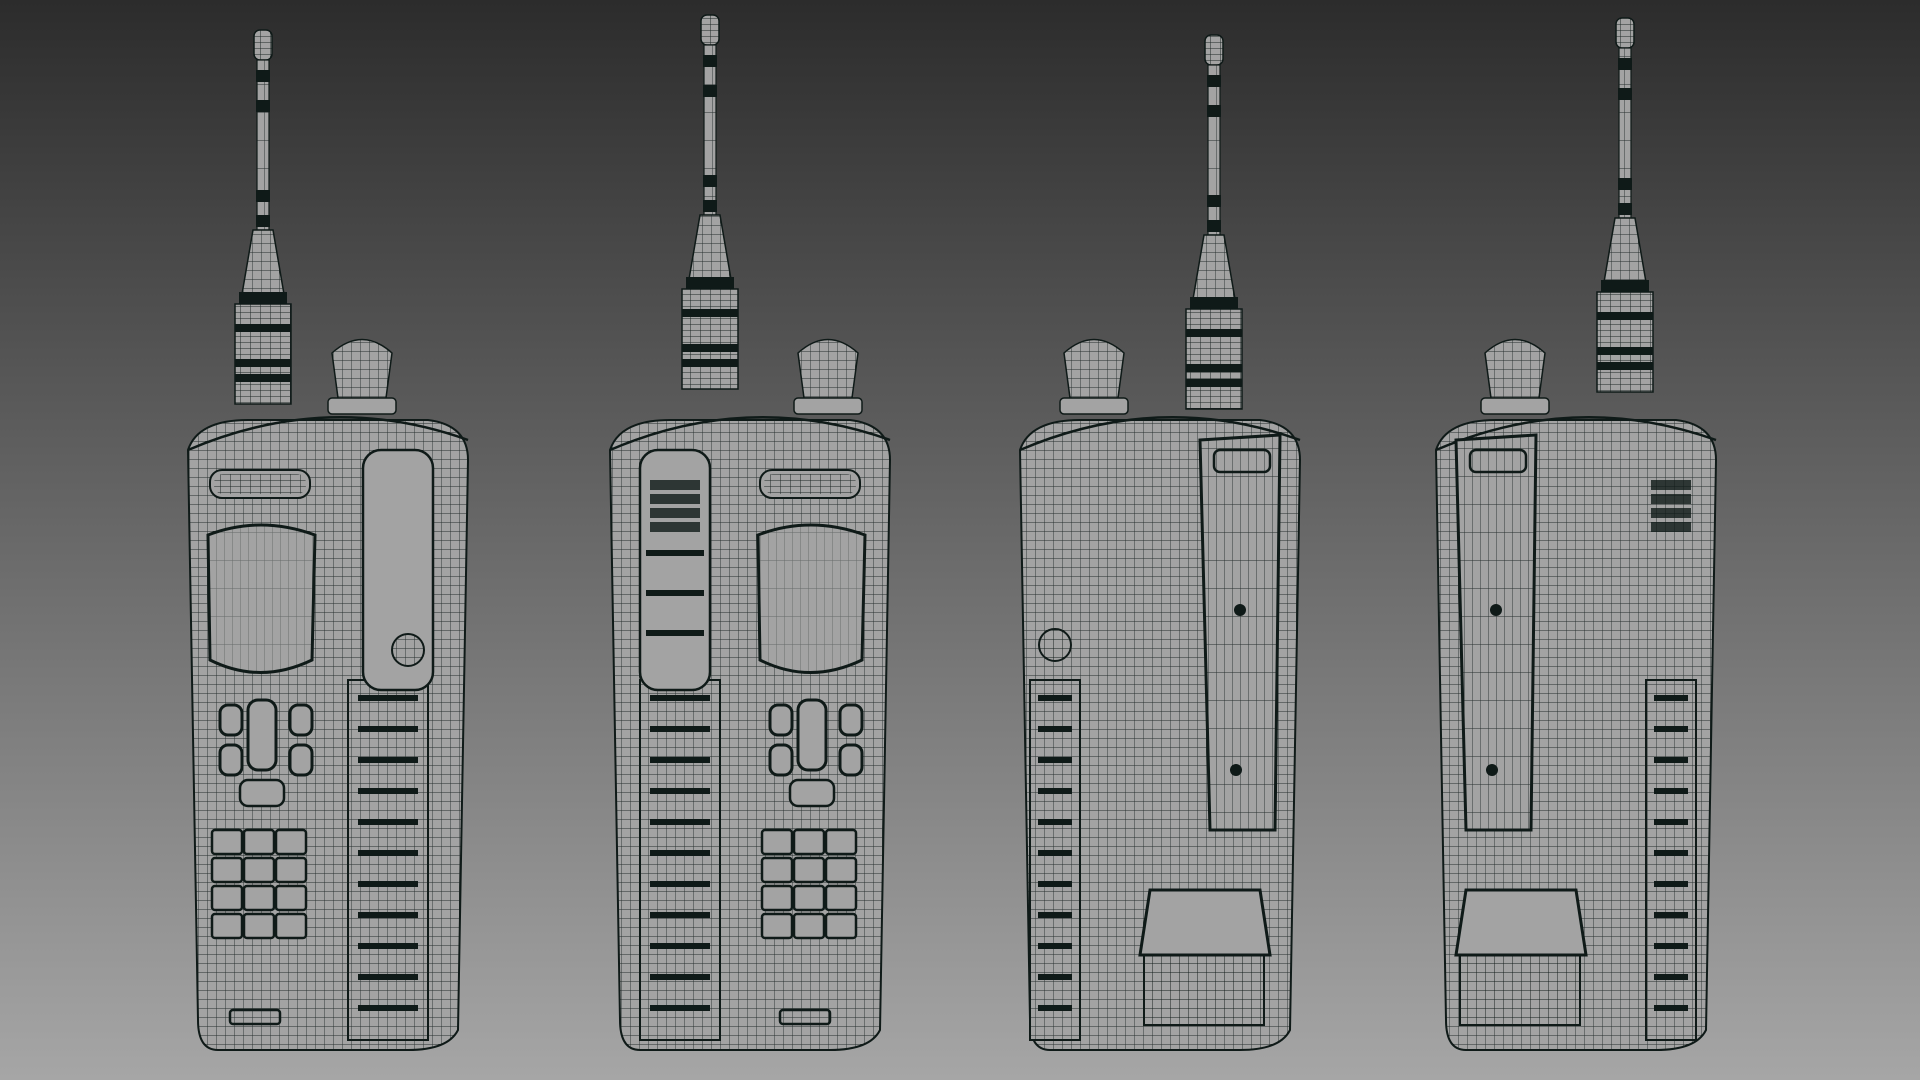  I want to click on battery-latch, so click(1521, 922).